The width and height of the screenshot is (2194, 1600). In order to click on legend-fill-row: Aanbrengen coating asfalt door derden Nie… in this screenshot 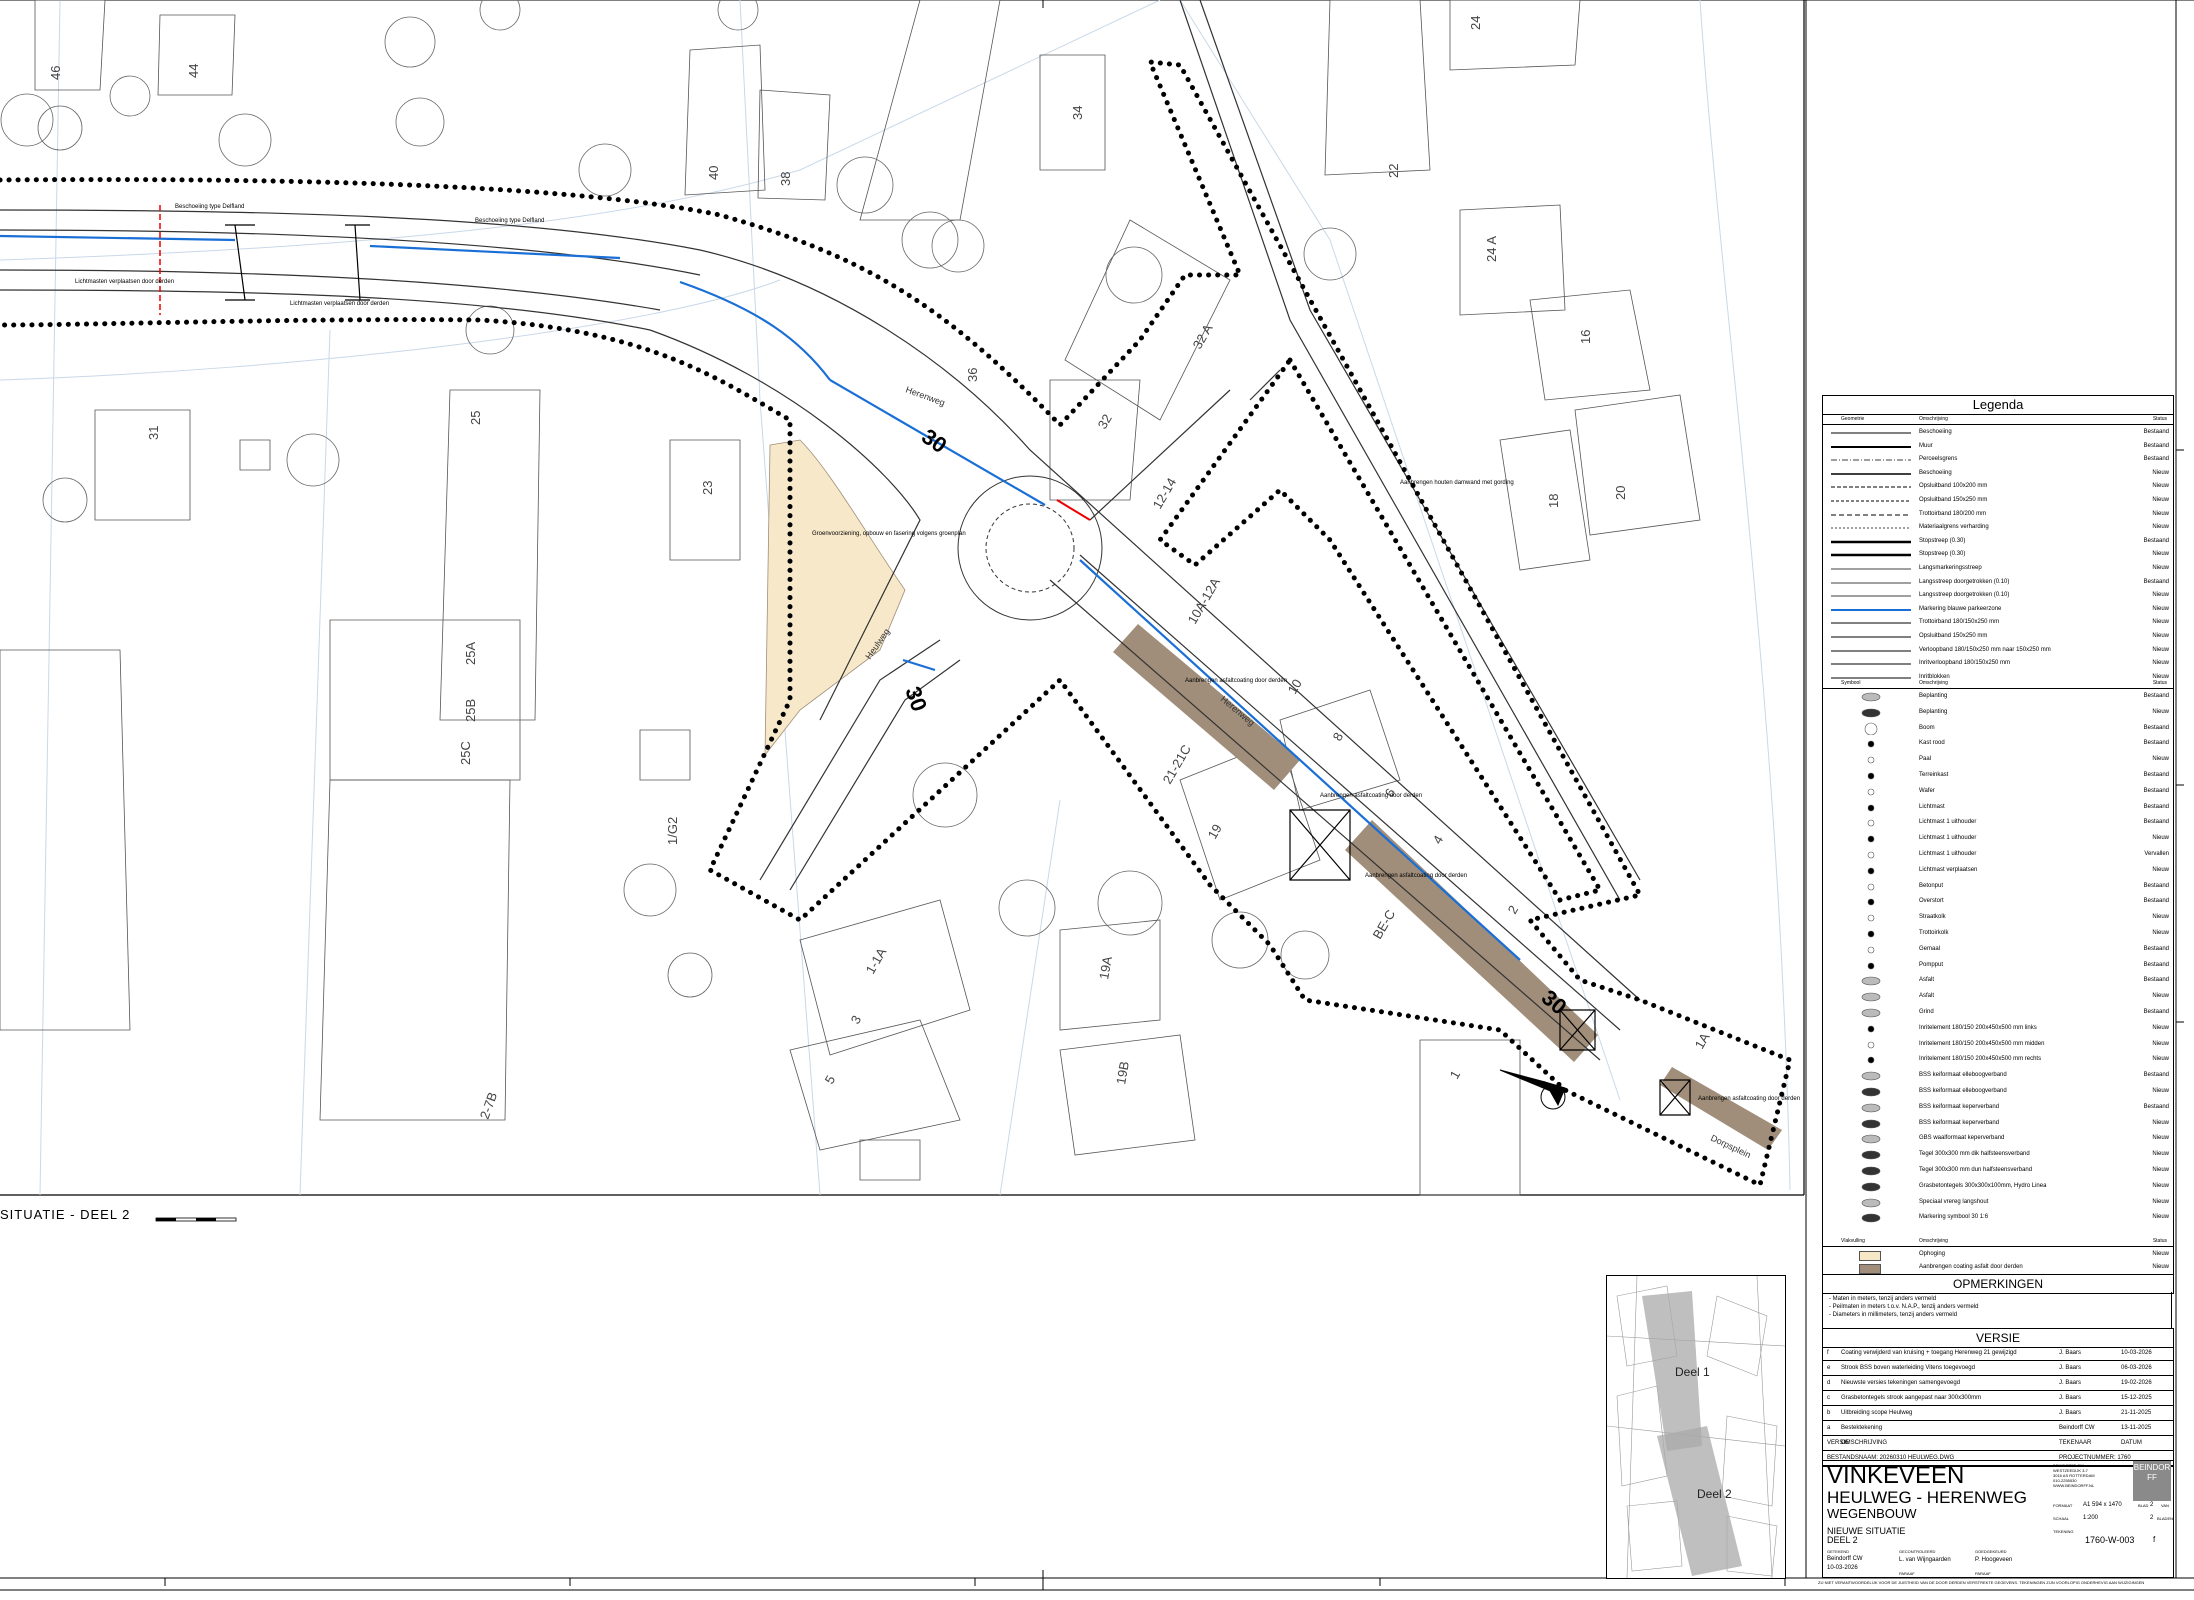, I will do `click(1998, 1268)`.